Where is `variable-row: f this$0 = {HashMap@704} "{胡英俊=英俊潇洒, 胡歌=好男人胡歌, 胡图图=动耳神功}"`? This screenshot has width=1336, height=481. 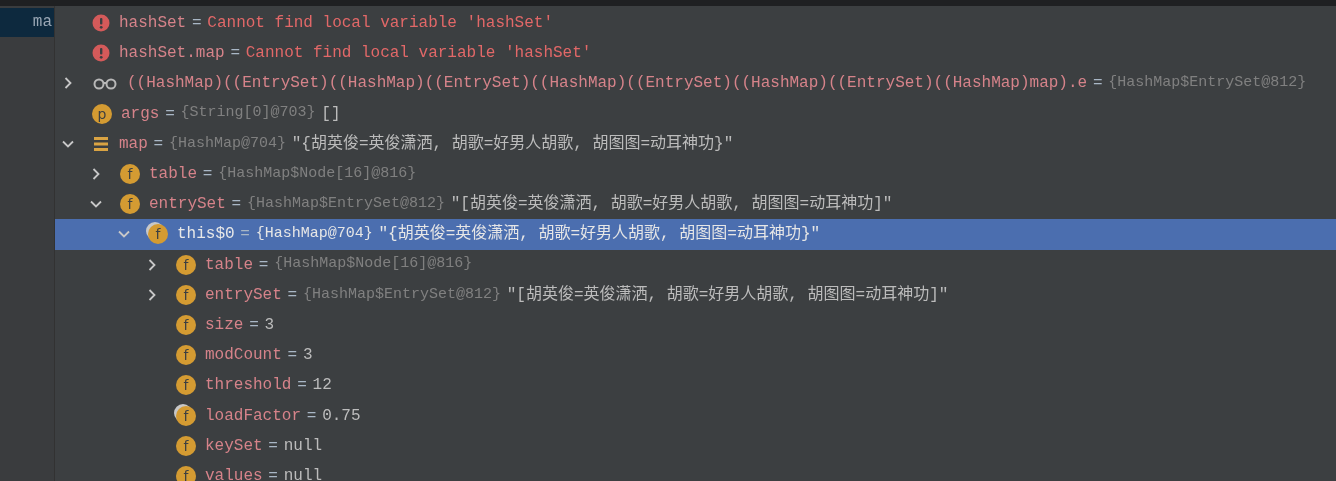
variable-row: f this$0 = {HashMap@704} "{胡英俊=英俊潇洒, 胡歌=好男人胡歌, 胡图图=动耳神功}" is located at coordinates (695, 234).